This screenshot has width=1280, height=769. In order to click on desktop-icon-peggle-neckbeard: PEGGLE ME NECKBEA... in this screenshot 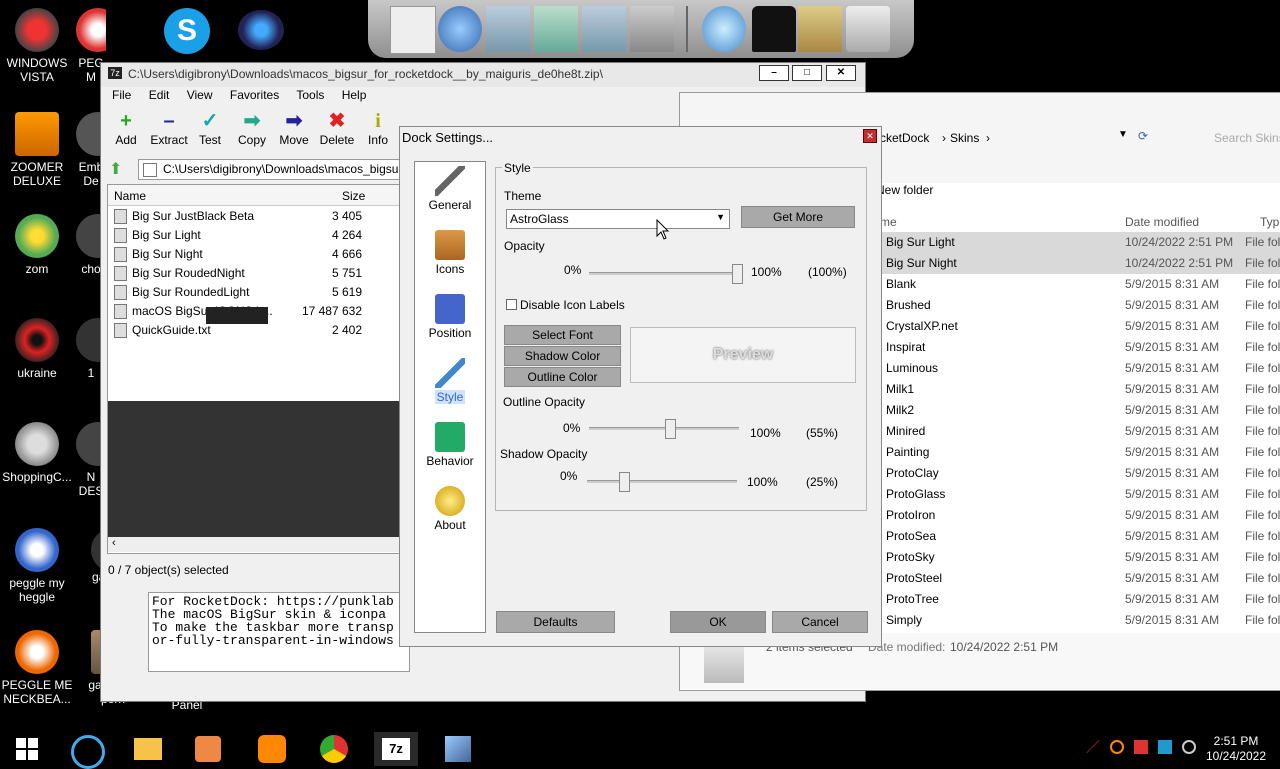, I will do `click(37, 668)`.